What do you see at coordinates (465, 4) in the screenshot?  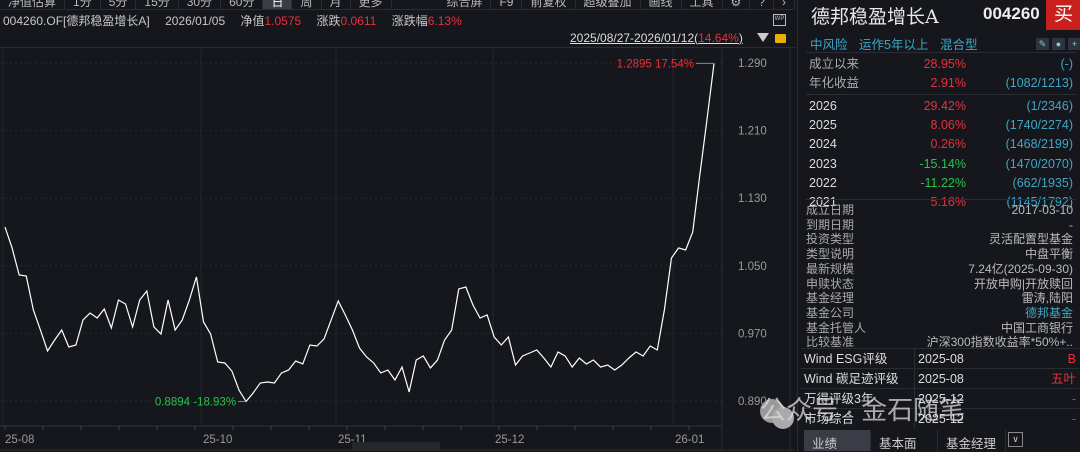 I see `toolbar-item: 综合屏` at bounding box center [465, 4].